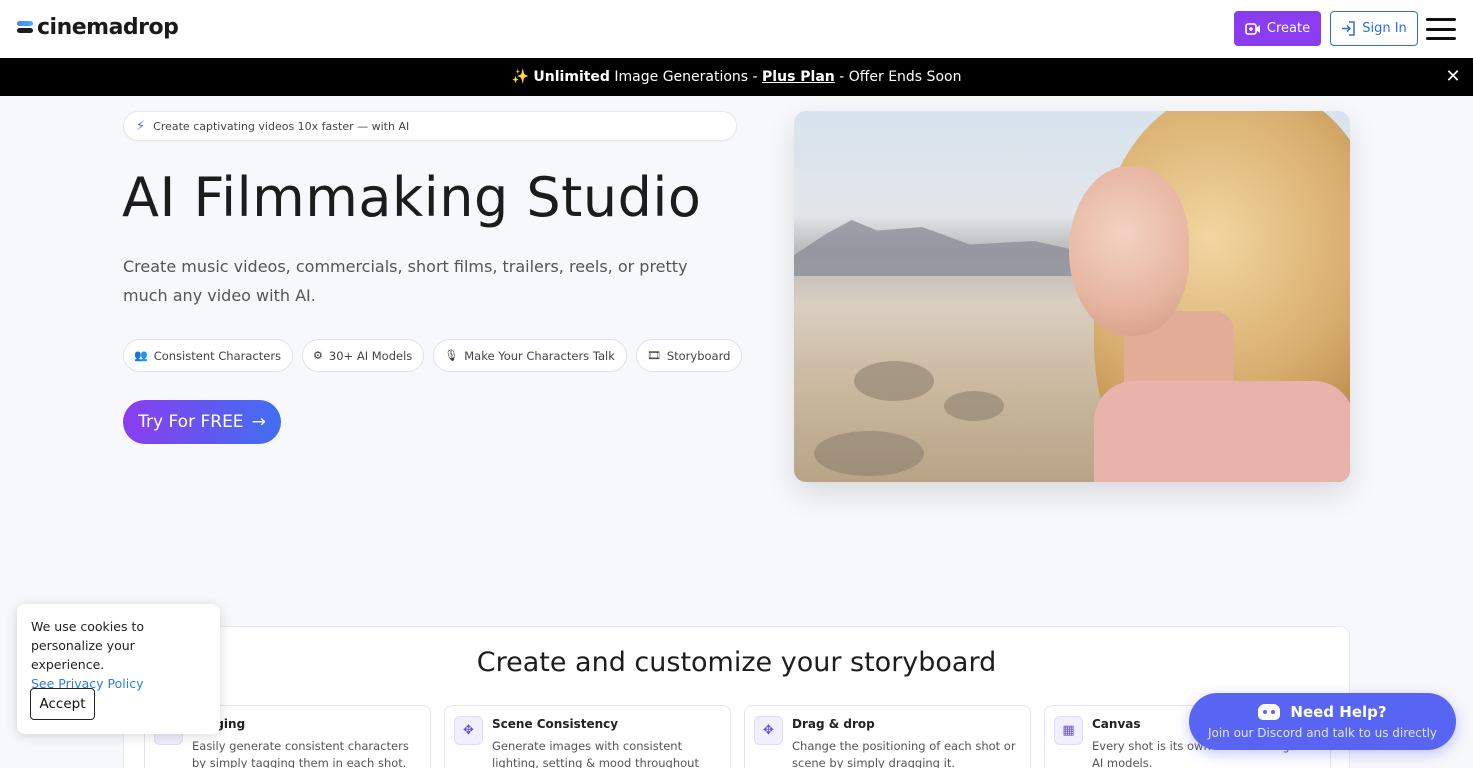 The image size is (1473, 768). I want to click on promo-text1: Image Generations -, so click(686, 77).